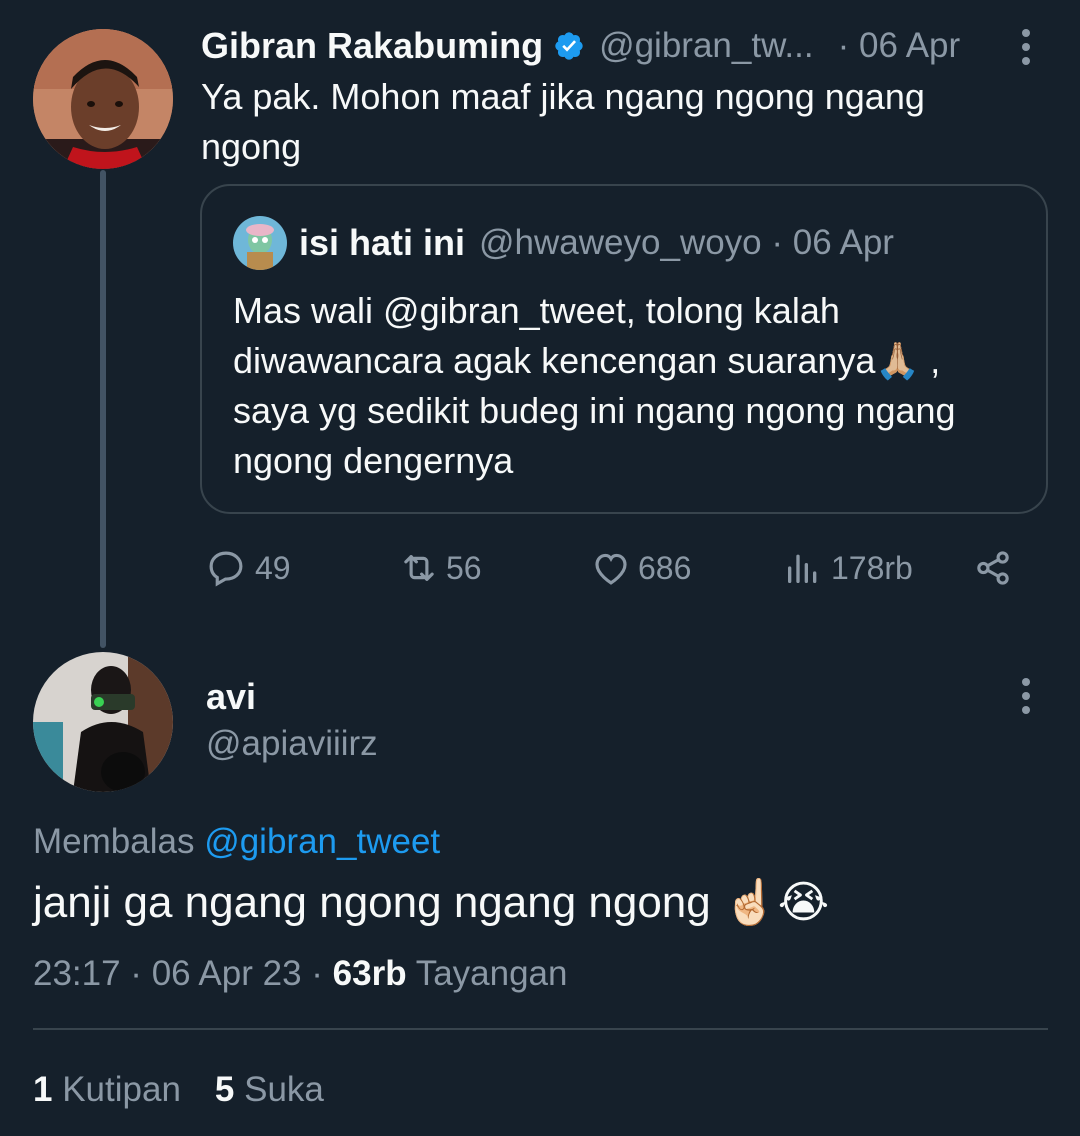  I want to click on tweet-date: · 06 Apr, so click(899, 46).